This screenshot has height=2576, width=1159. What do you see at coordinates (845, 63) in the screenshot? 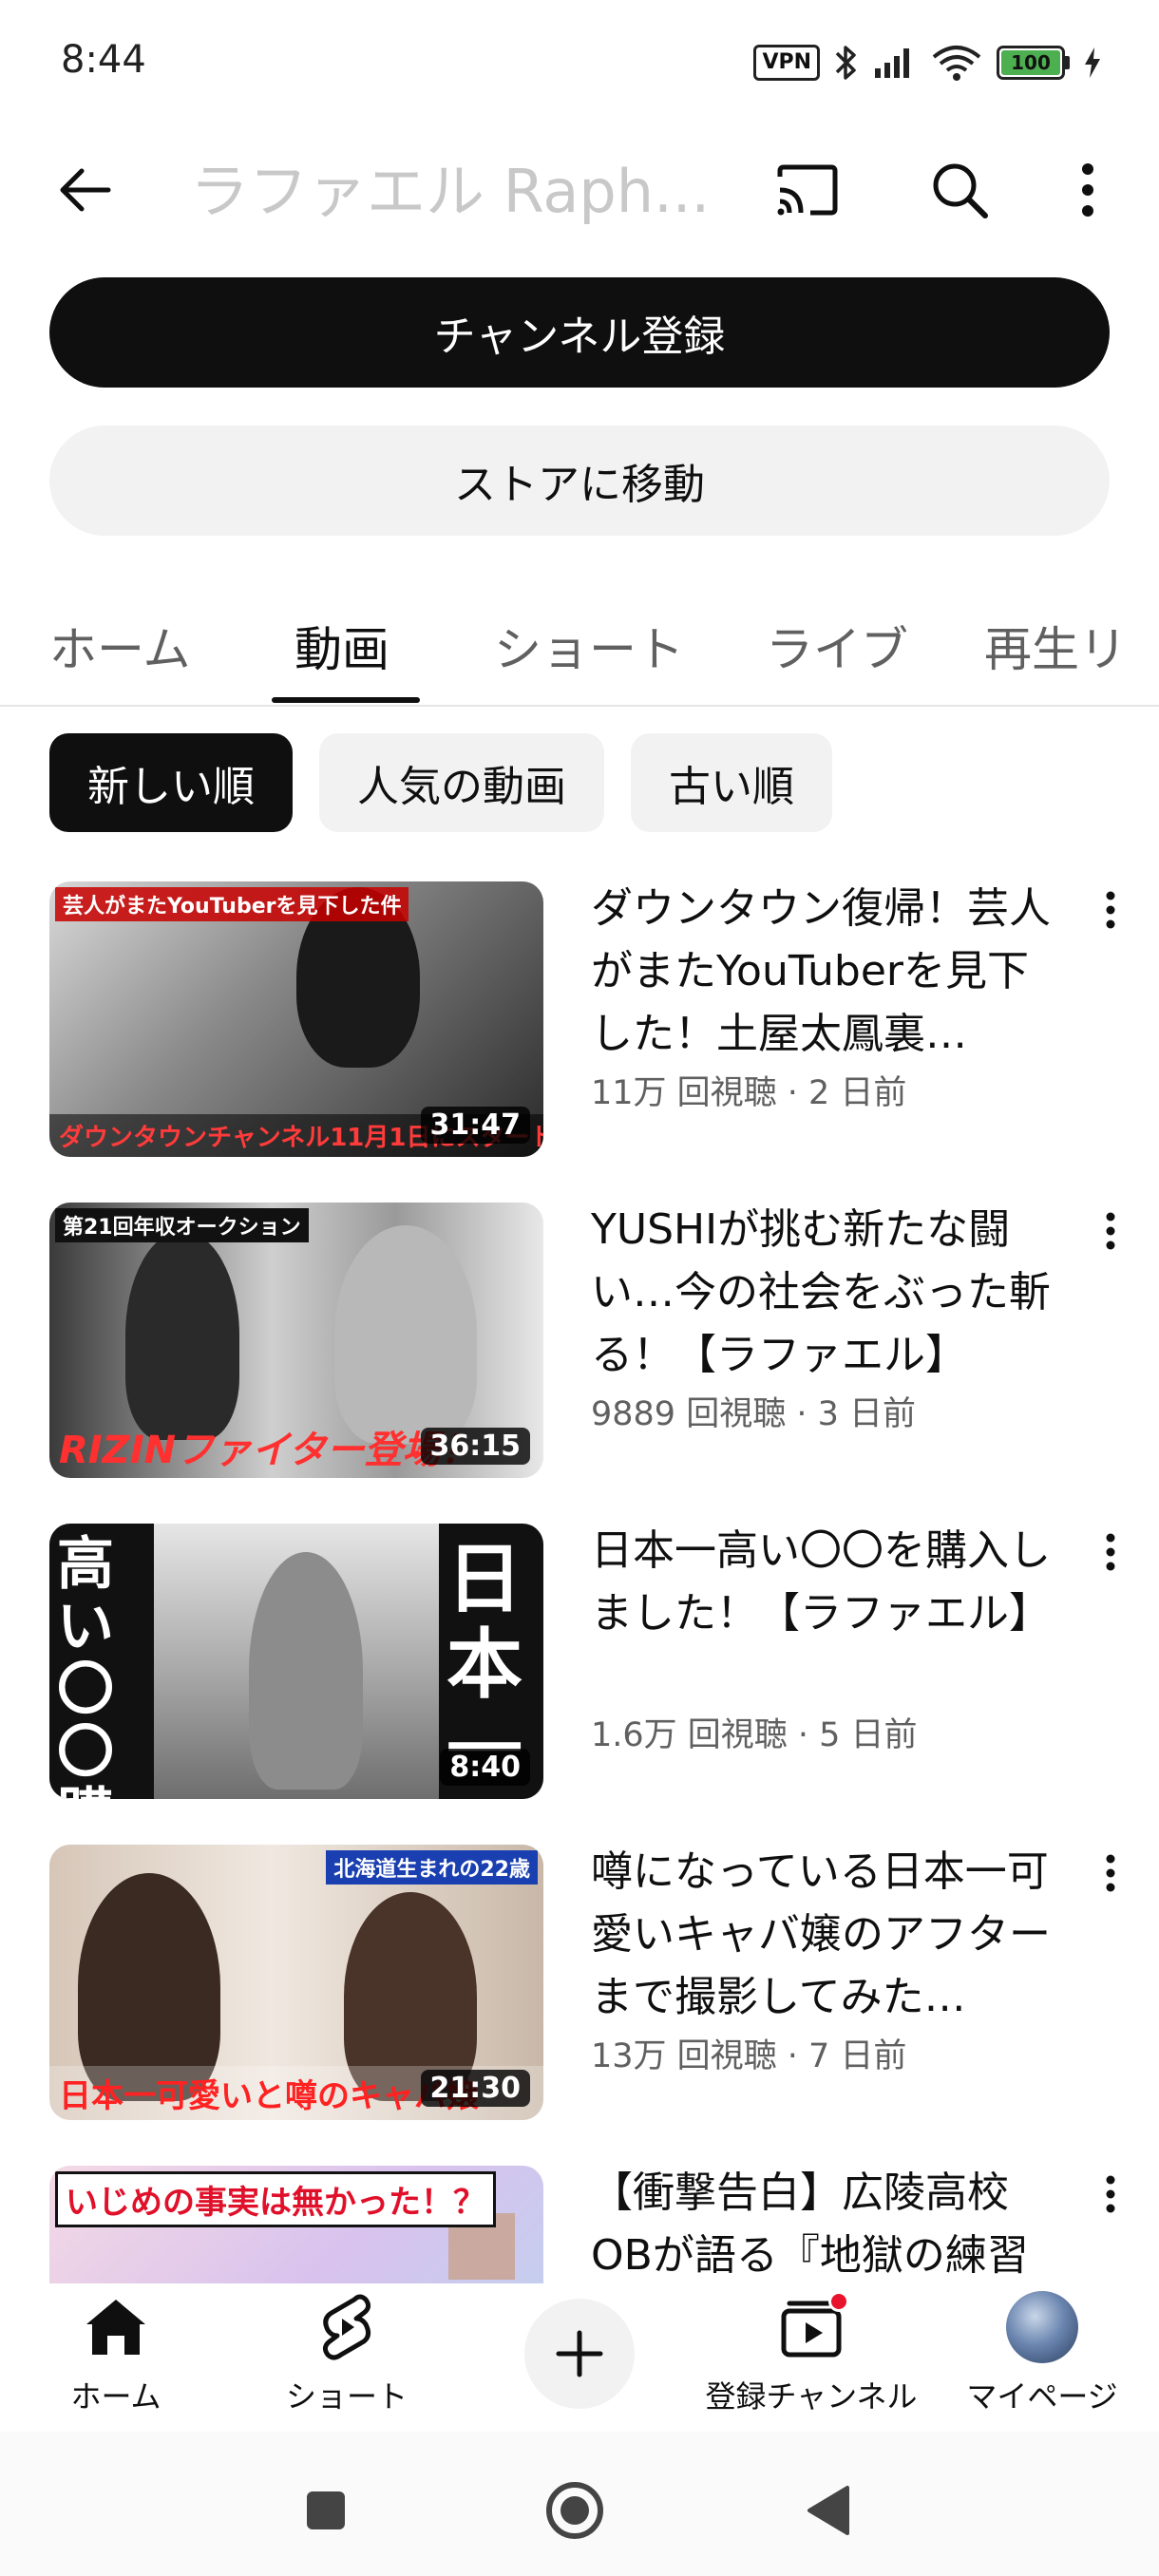
I see `bluetooth-icon` at bounding box center [845, 63].